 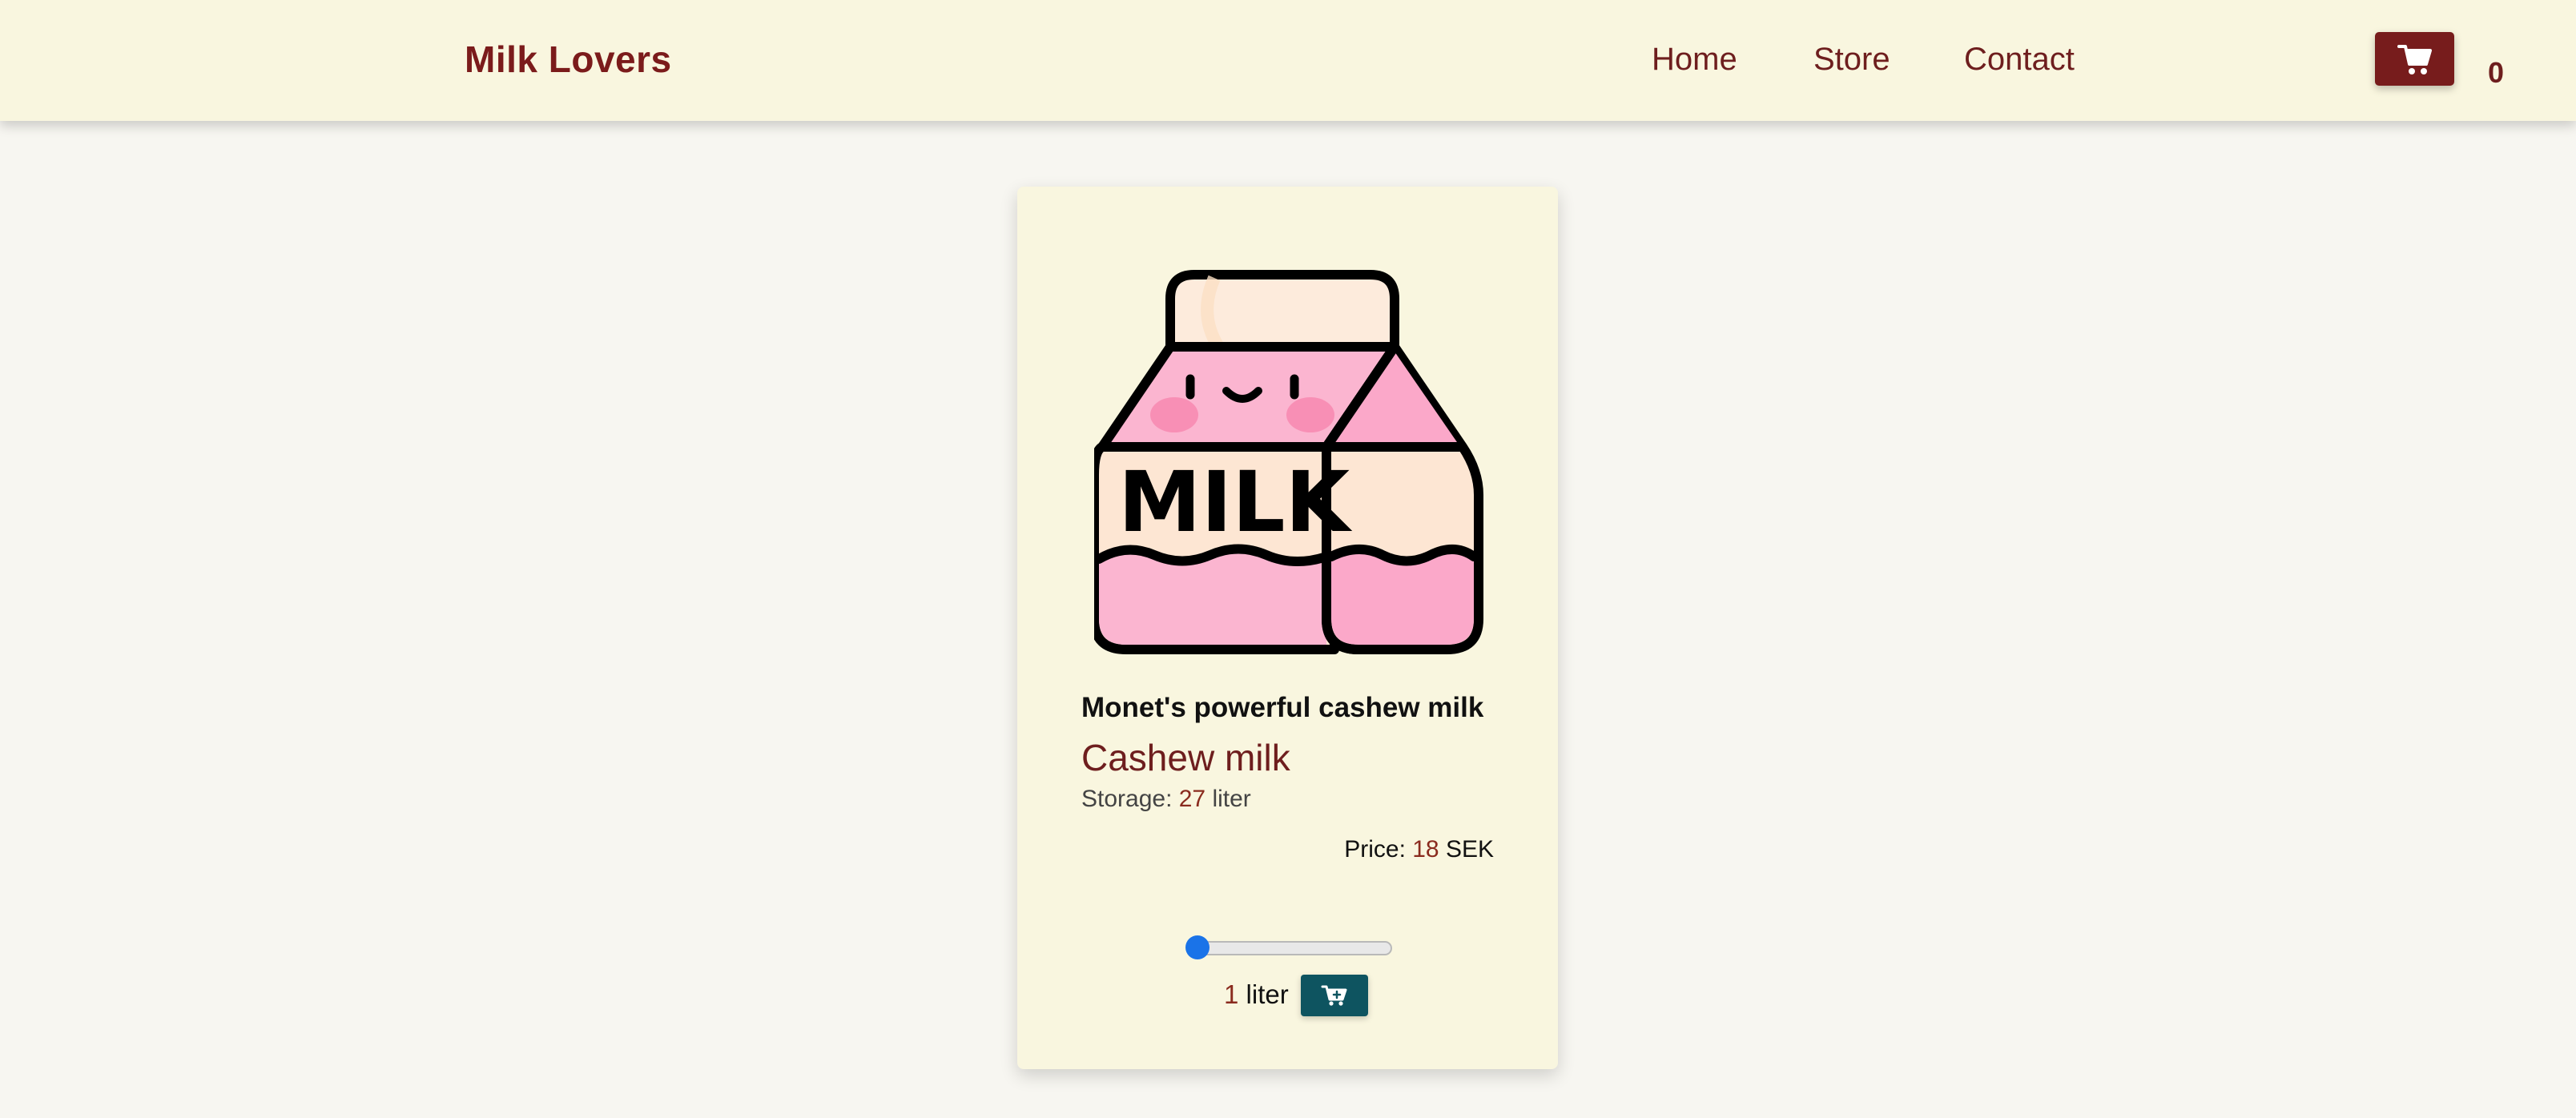 What do you see at coordinates (1130, 799) in the screenshot?
I see `storage-label: Storage:` at bounding box center [1130, 799].